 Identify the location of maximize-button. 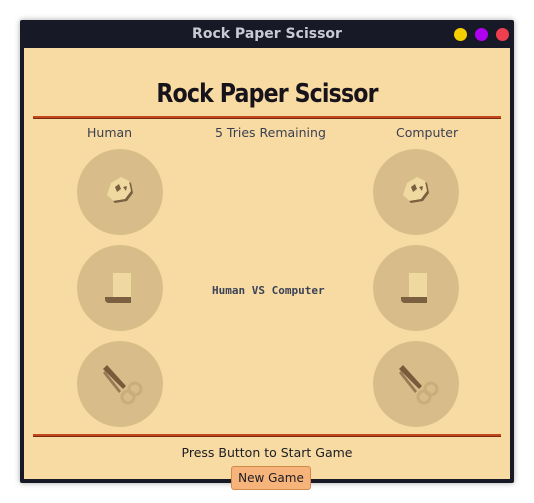
(481, 34).